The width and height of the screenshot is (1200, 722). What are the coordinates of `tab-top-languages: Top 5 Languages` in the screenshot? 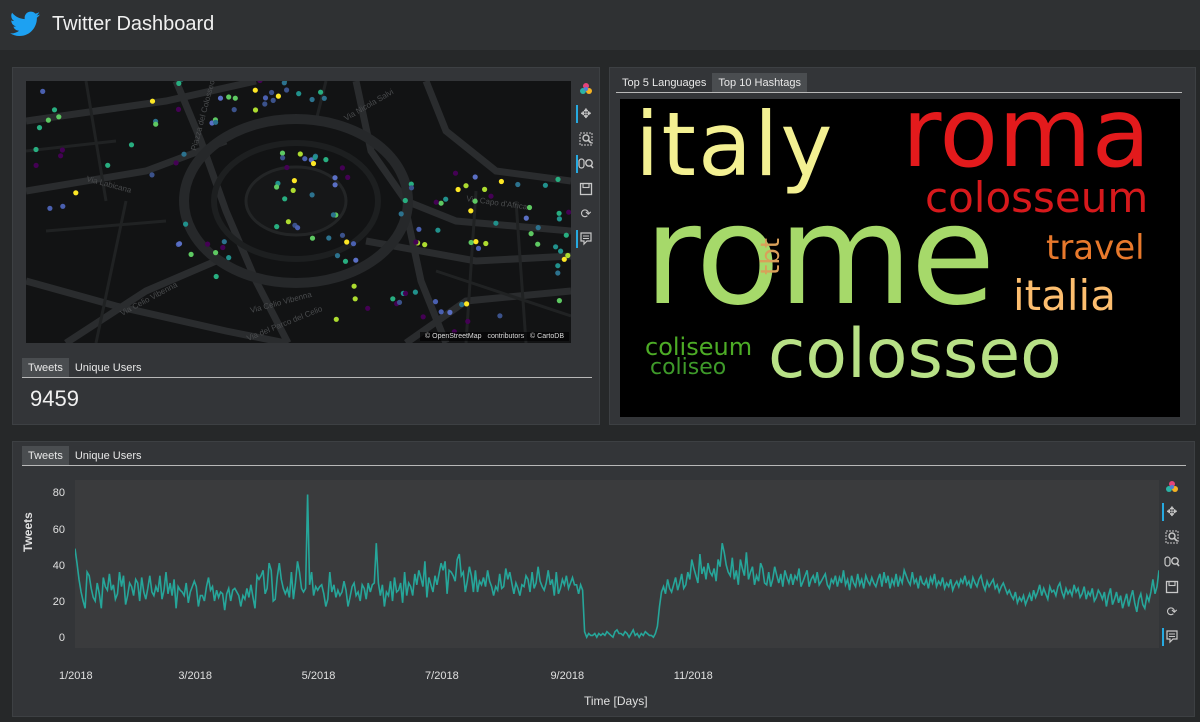 It's located at (664, 82).